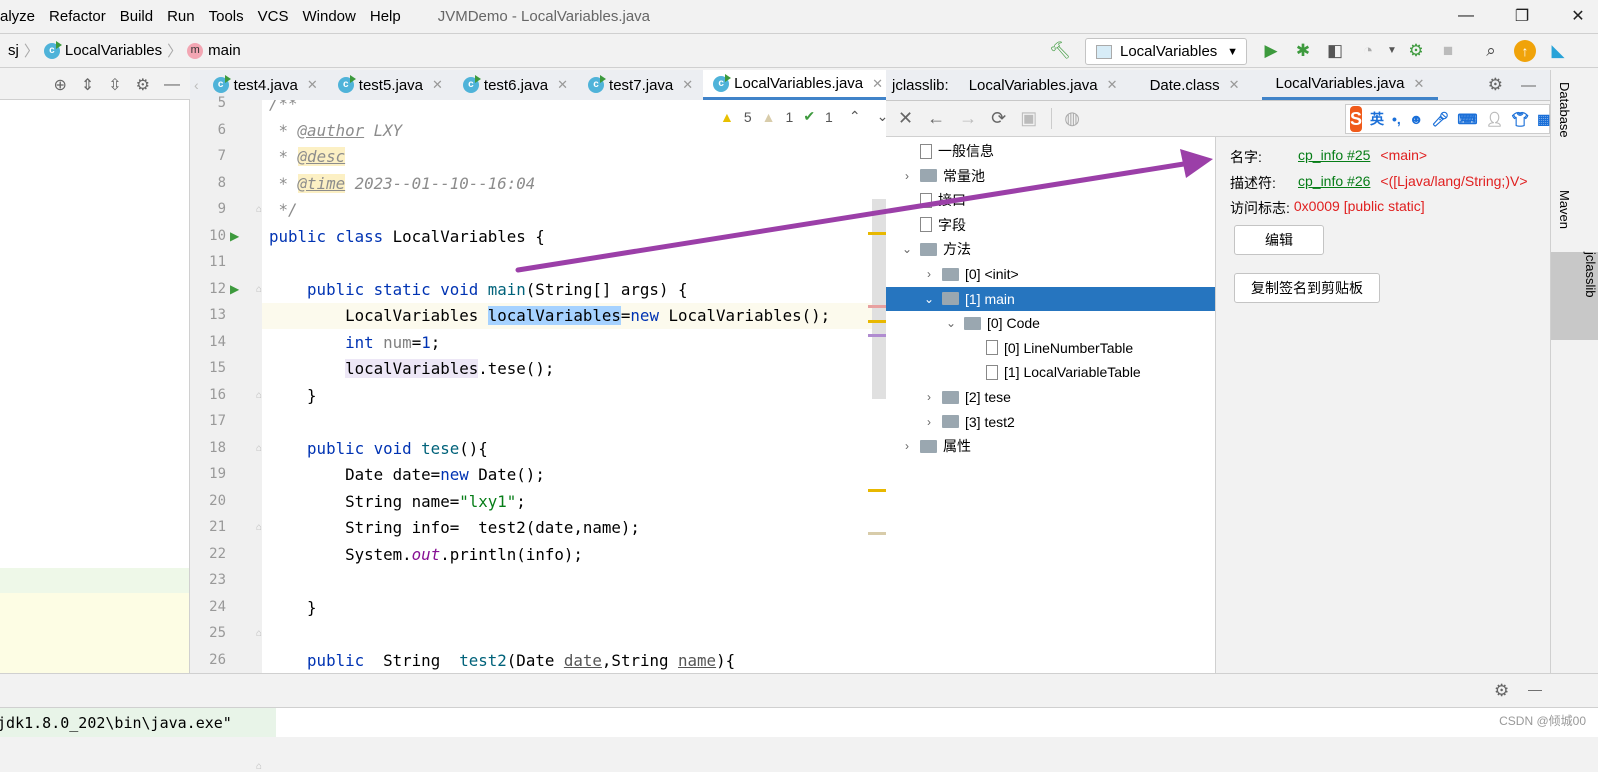 This screenshot has width=1598, height=772. What do you see at coordinates (1564, 110) in the screenshot?
I see `database-tool-button: Database` at bounding box center [1564, 110].